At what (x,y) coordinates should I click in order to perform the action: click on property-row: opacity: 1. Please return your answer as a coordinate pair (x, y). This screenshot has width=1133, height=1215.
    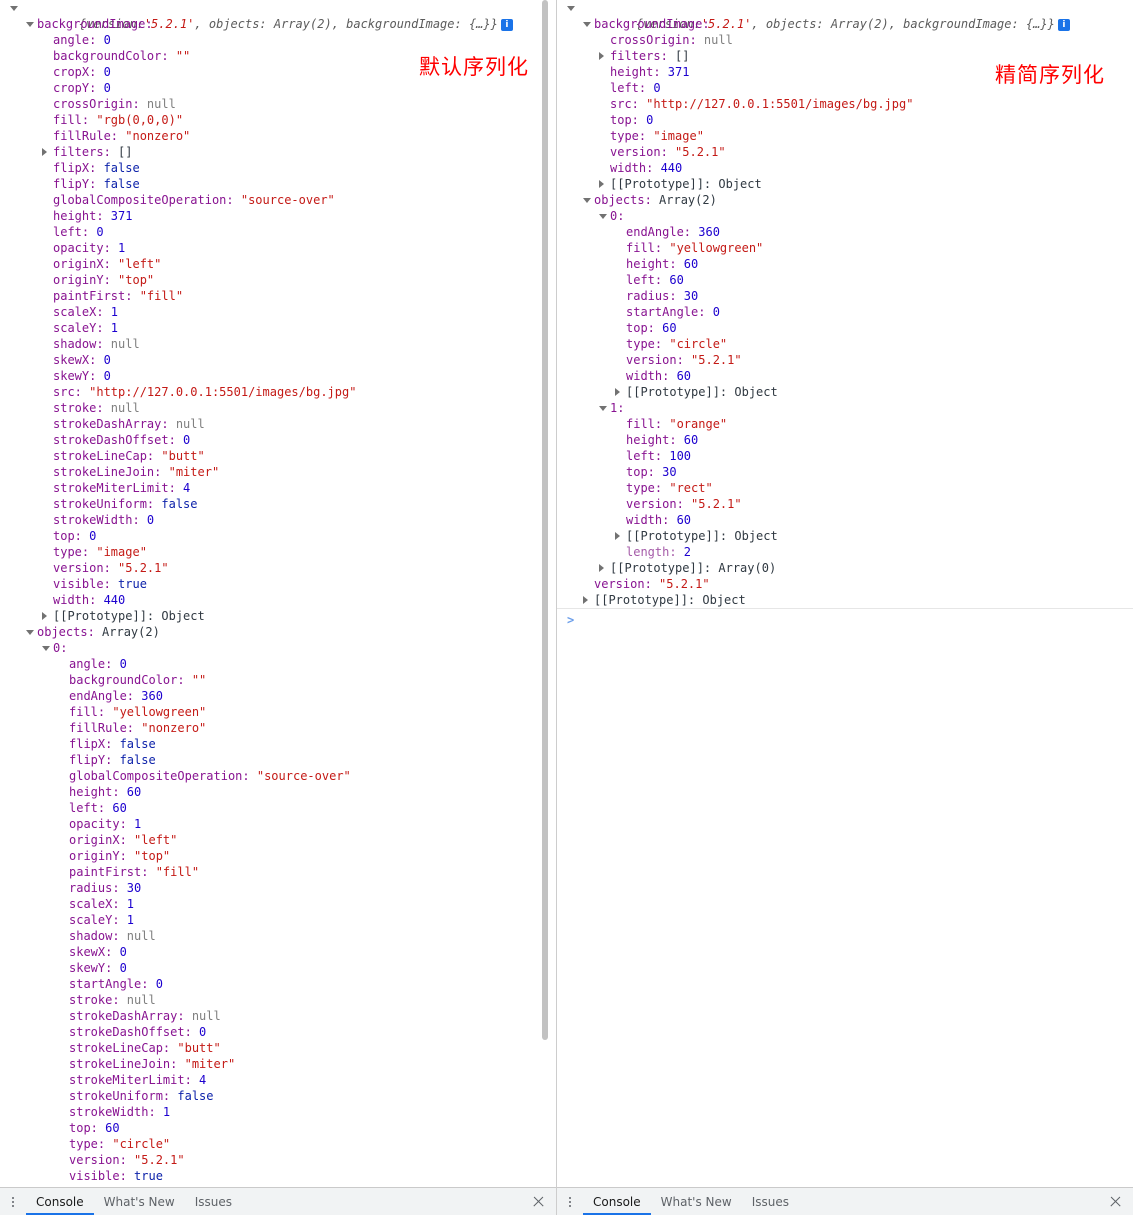
    Looking at the image, I should click on (278, 248).